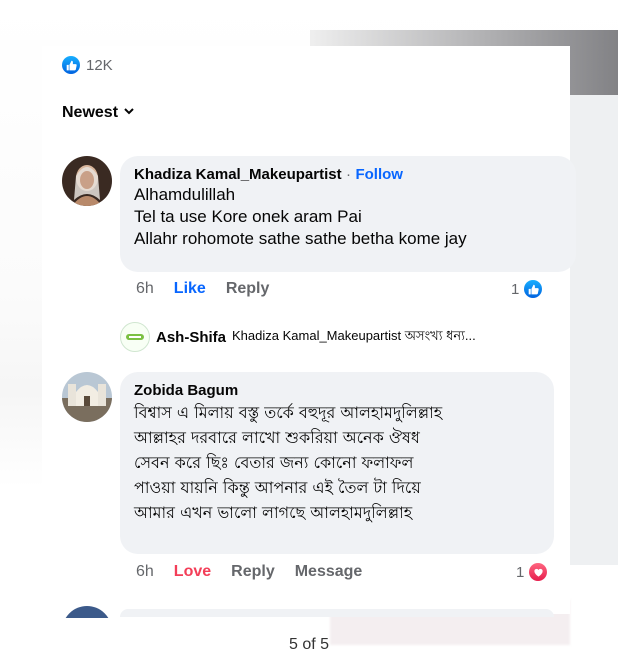  I want to click on reaction-summary: 12K, so click(87, 65).